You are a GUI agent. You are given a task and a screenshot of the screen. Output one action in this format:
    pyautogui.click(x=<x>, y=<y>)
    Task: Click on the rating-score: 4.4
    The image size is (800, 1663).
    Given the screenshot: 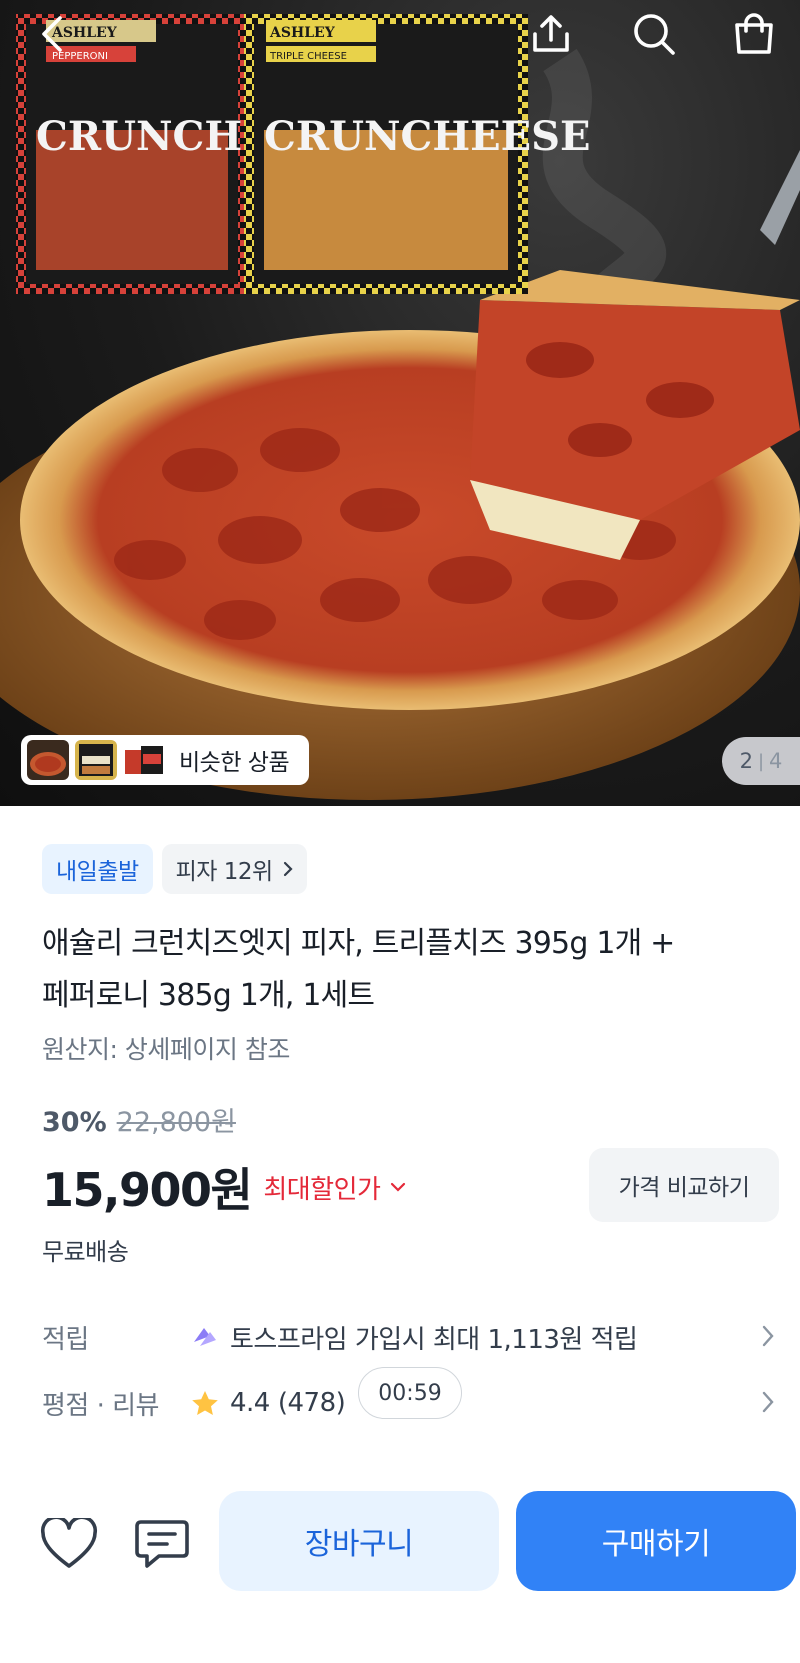 What is the action you would take?
    pyautogui.click(x=250, y=1403)
    